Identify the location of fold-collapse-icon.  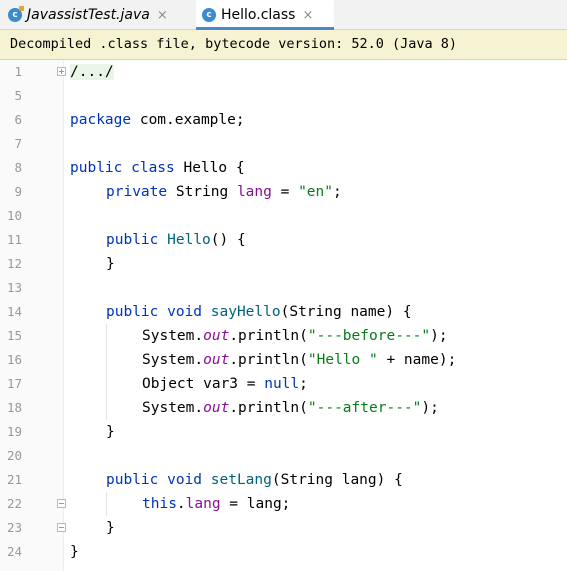
(61, 503).